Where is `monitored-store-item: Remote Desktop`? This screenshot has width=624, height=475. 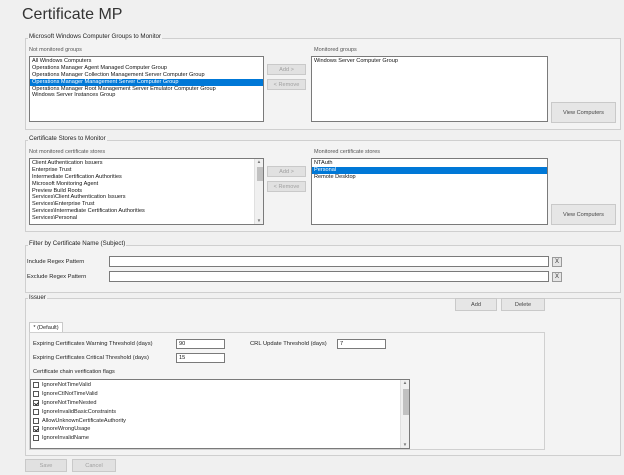 monitored-store-item: Remote Desktop is located at coordinates (429, 177).